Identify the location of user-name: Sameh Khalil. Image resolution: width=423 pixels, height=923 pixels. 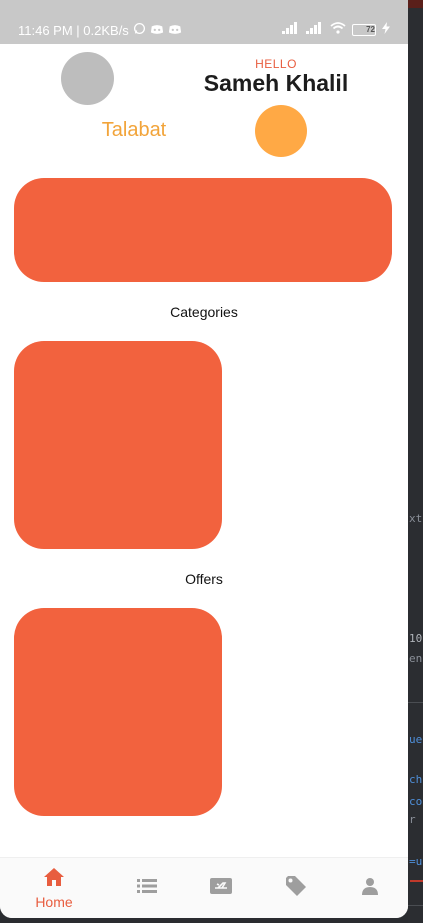
(276, 83).